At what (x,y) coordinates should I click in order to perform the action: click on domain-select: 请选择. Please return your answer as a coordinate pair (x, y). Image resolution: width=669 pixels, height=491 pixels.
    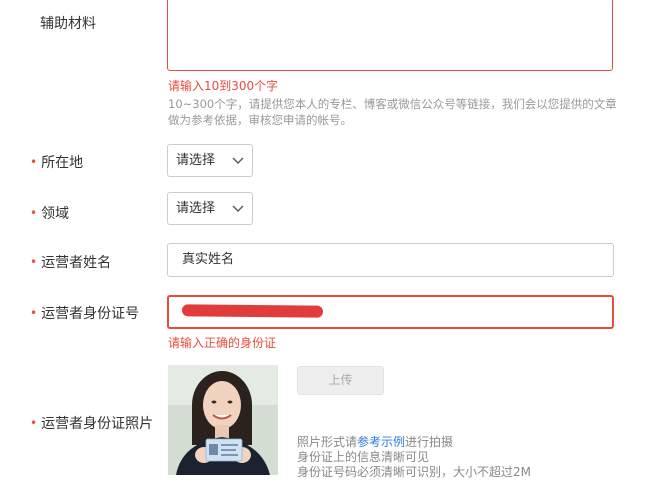
    Looking at the image, I should click on (210, 208).